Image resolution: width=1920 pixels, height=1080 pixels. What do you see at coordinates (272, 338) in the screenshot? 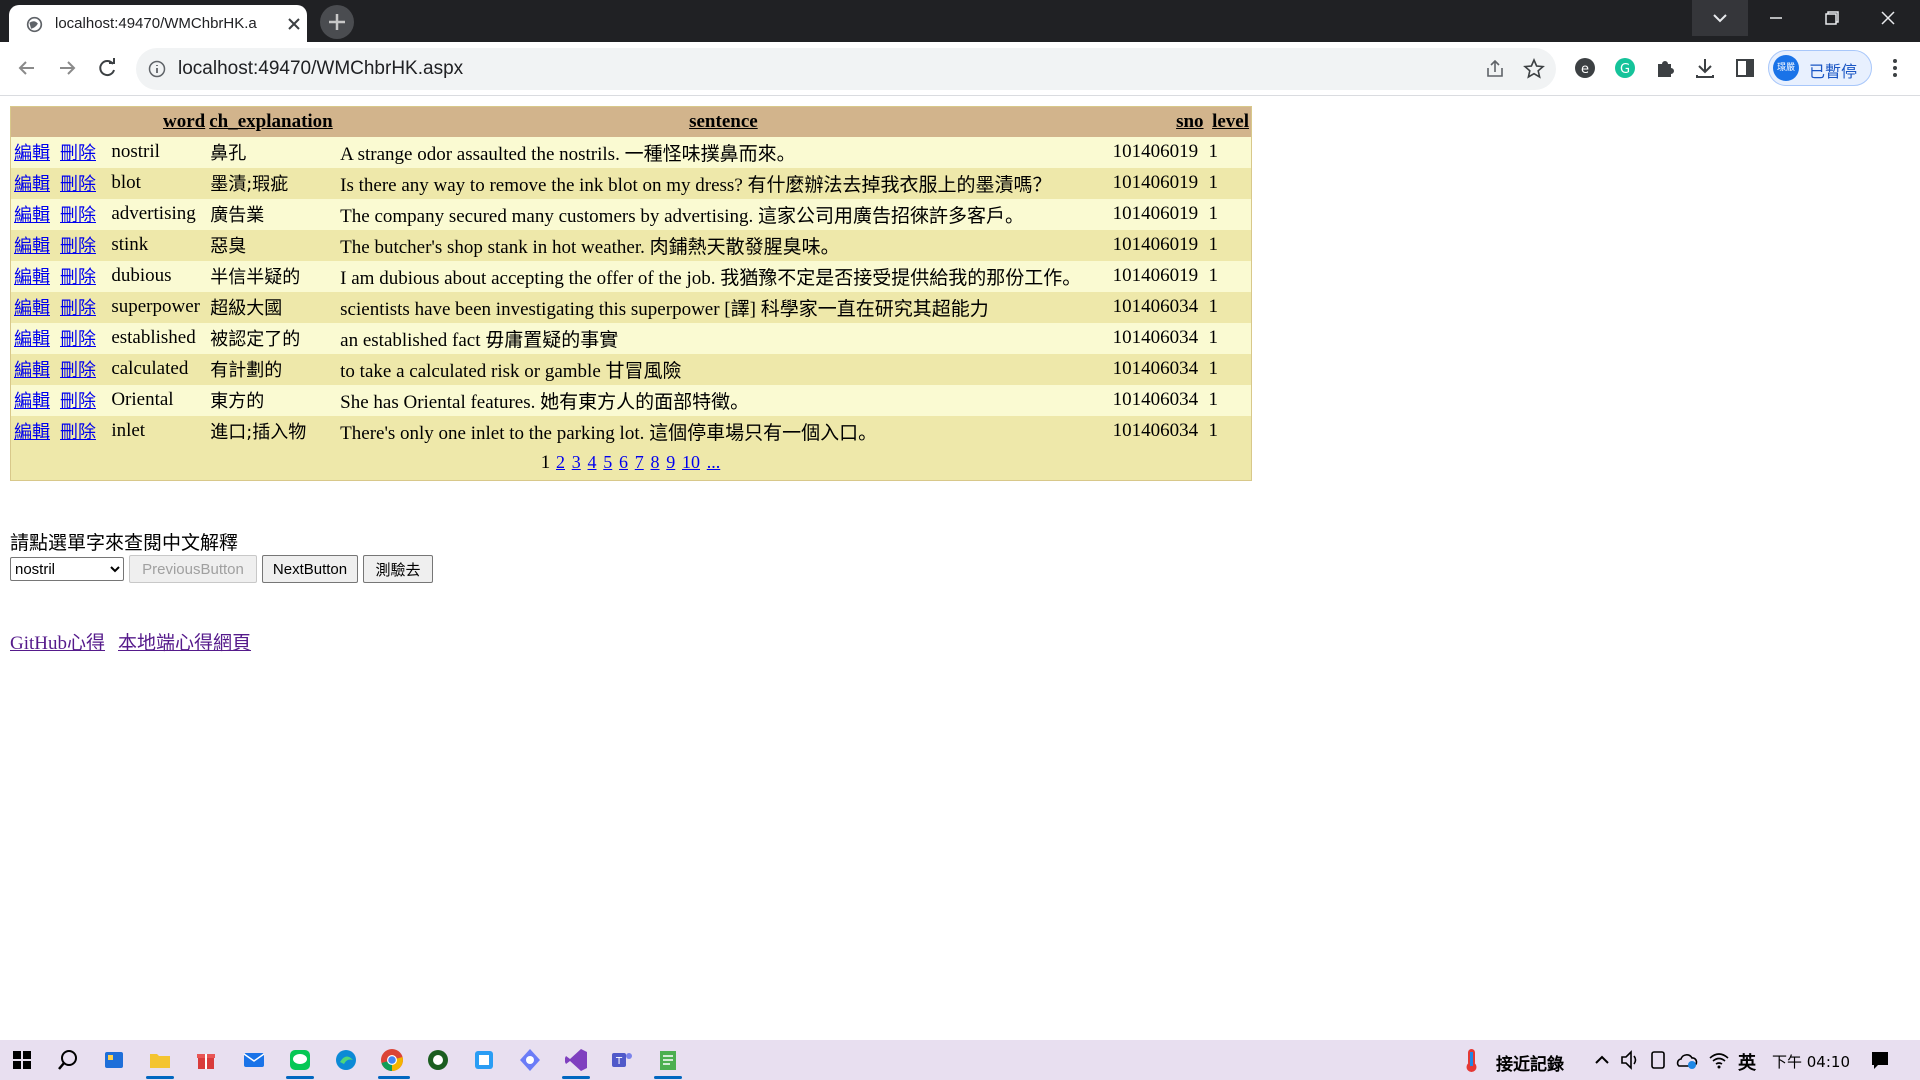
I see `cell-ch-explanation: 被認定了的` at bounding box center [272, 338].